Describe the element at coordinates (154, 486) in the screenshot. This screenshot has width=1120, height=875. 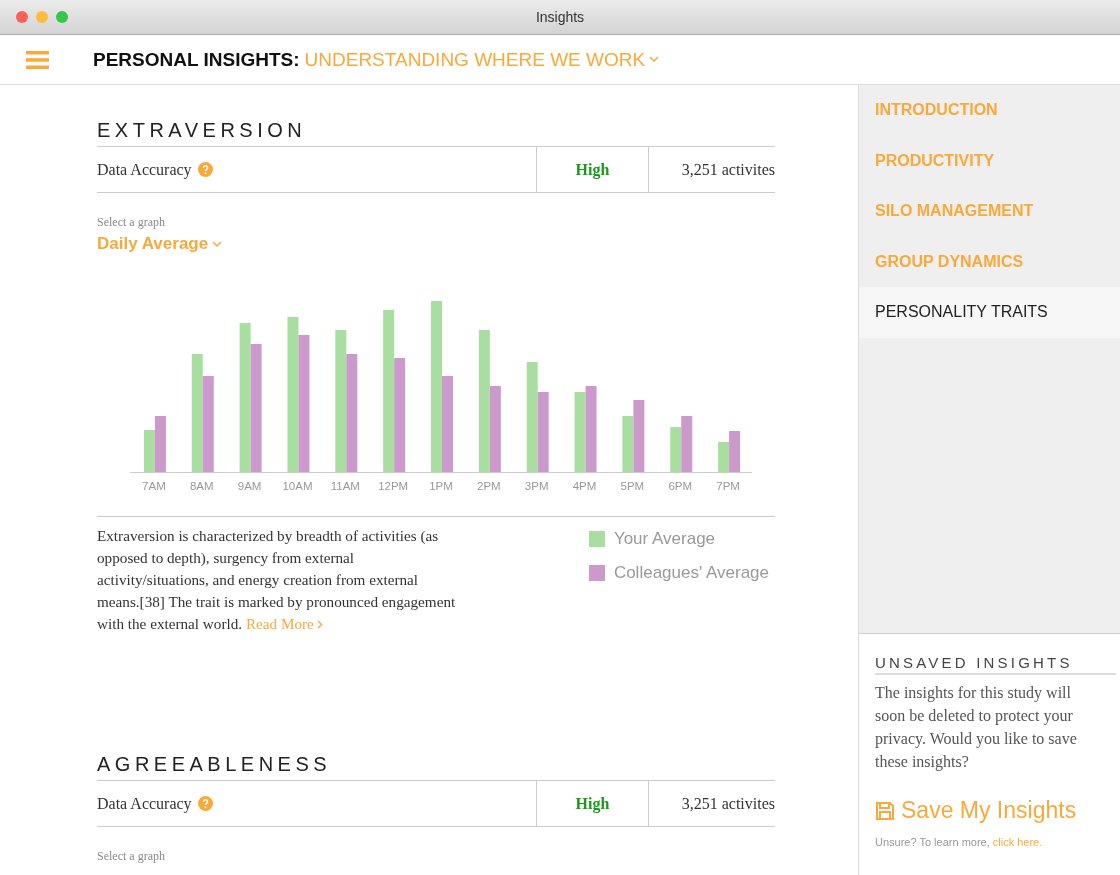
I see `axis-label: 7AM` at that location.